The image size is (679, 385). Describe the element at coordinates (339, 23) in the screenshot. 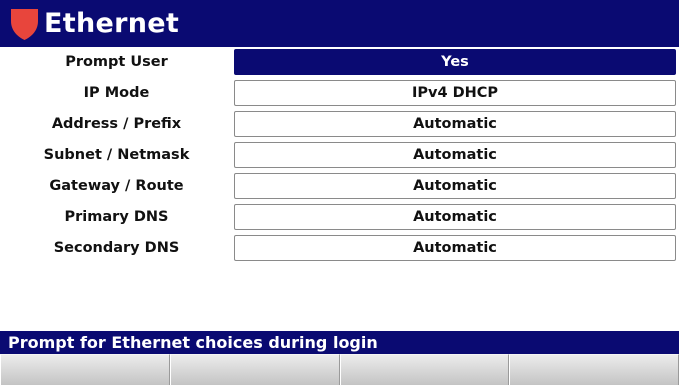

I see `title-bar: Ethernet` at that location.